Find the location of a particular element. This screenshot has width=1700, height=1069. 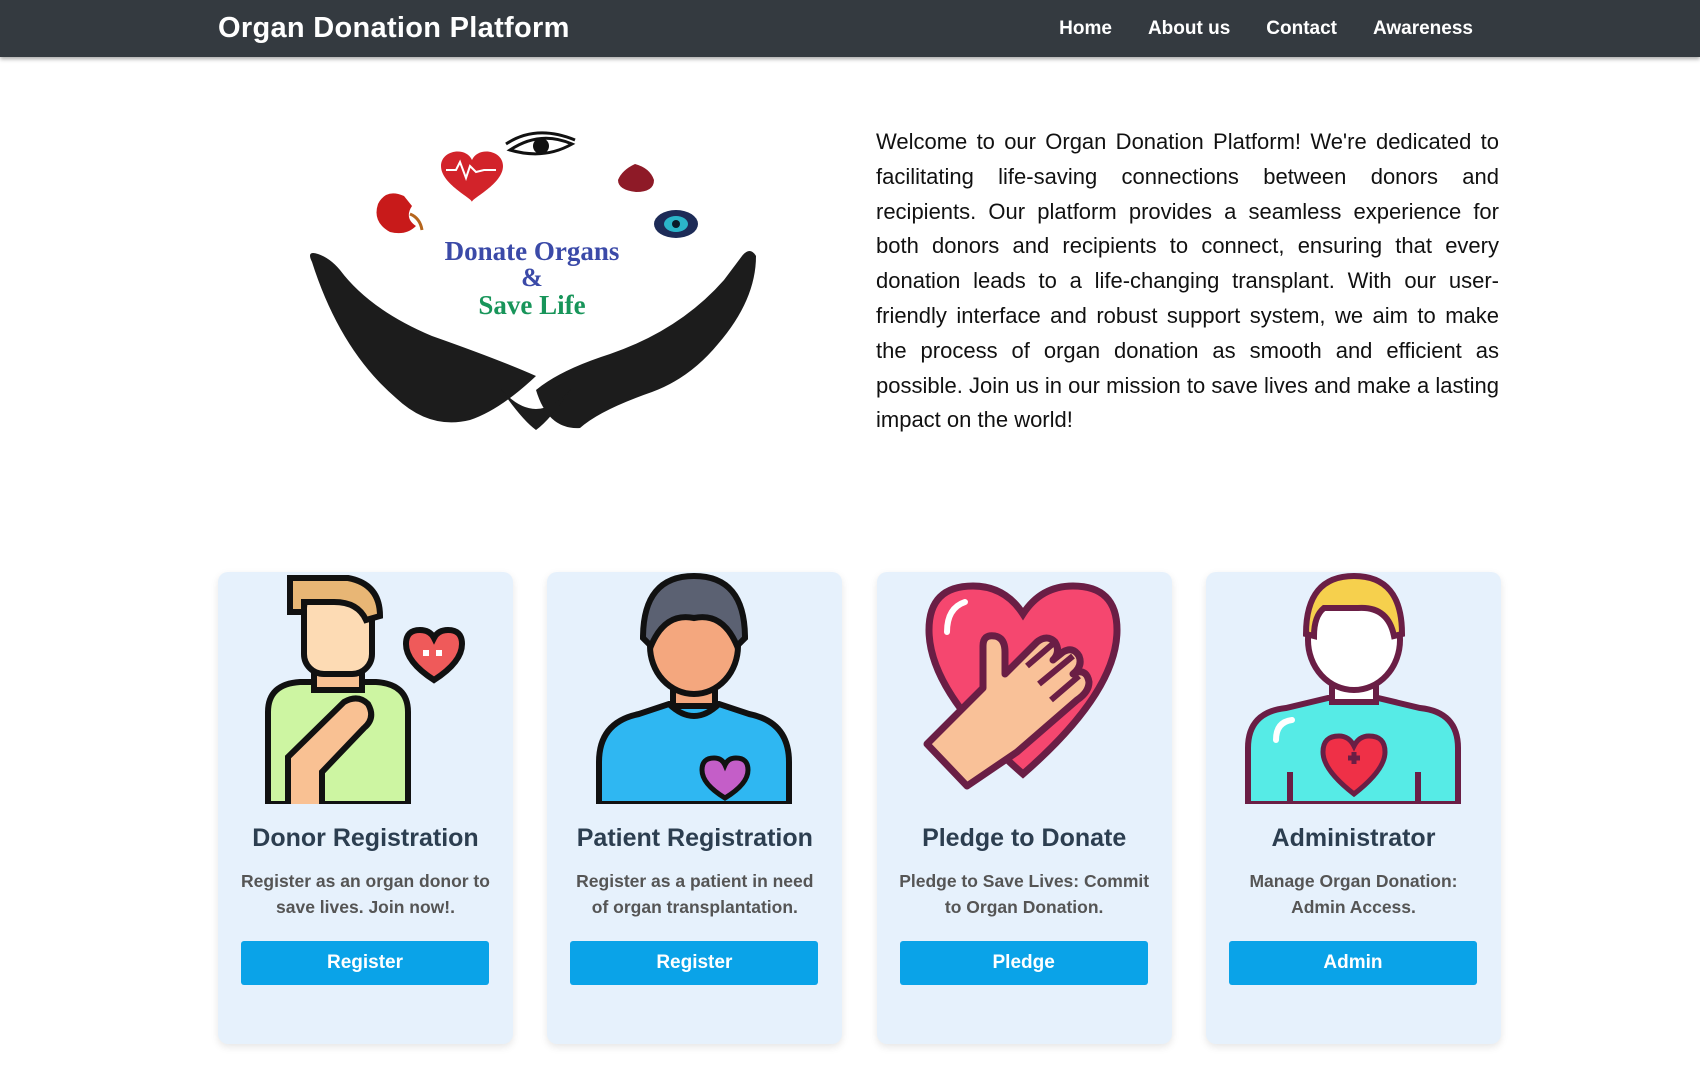

logo-text-save-life: Save Life is located at coordinates (531, 305).